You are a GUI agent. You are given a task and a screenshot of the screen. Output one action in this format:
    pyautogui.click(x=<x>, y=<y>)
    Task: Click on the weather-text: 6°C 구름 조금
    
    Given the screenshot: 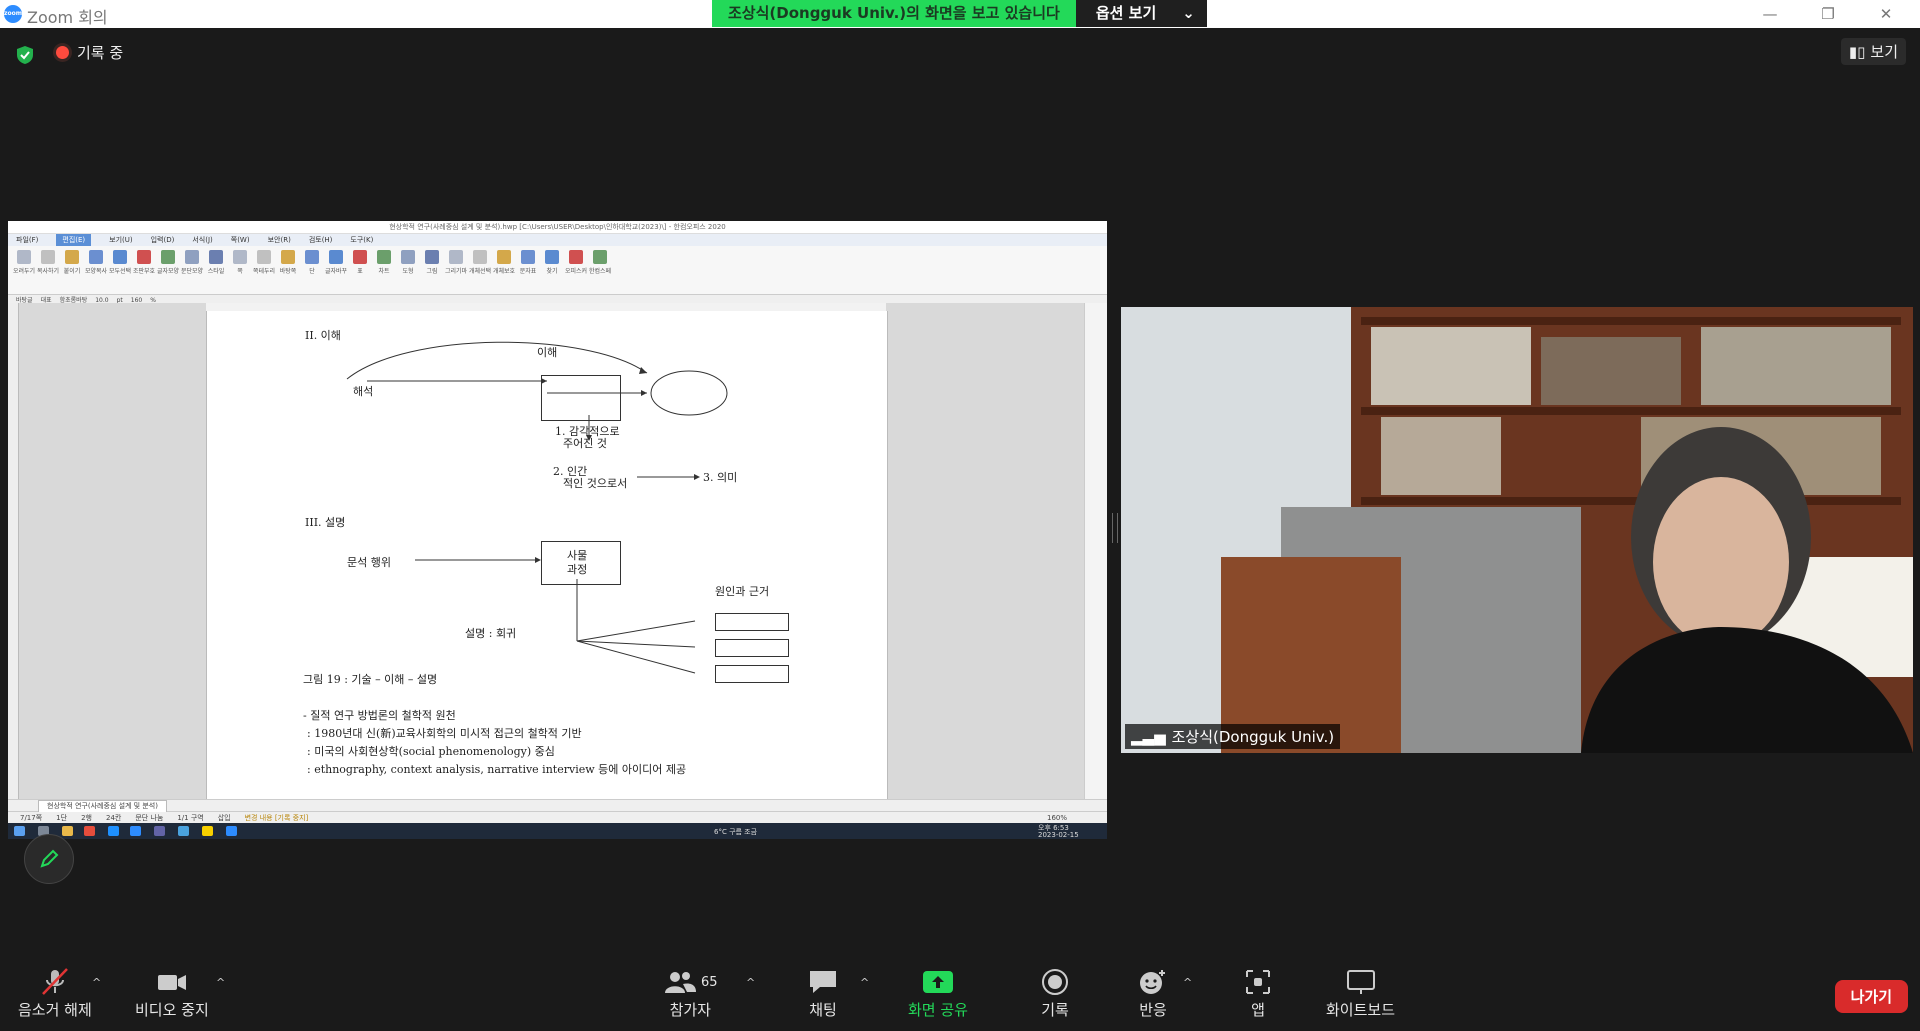 What is the action you would take?
    pyautogui.click(x=736, y=832)
    